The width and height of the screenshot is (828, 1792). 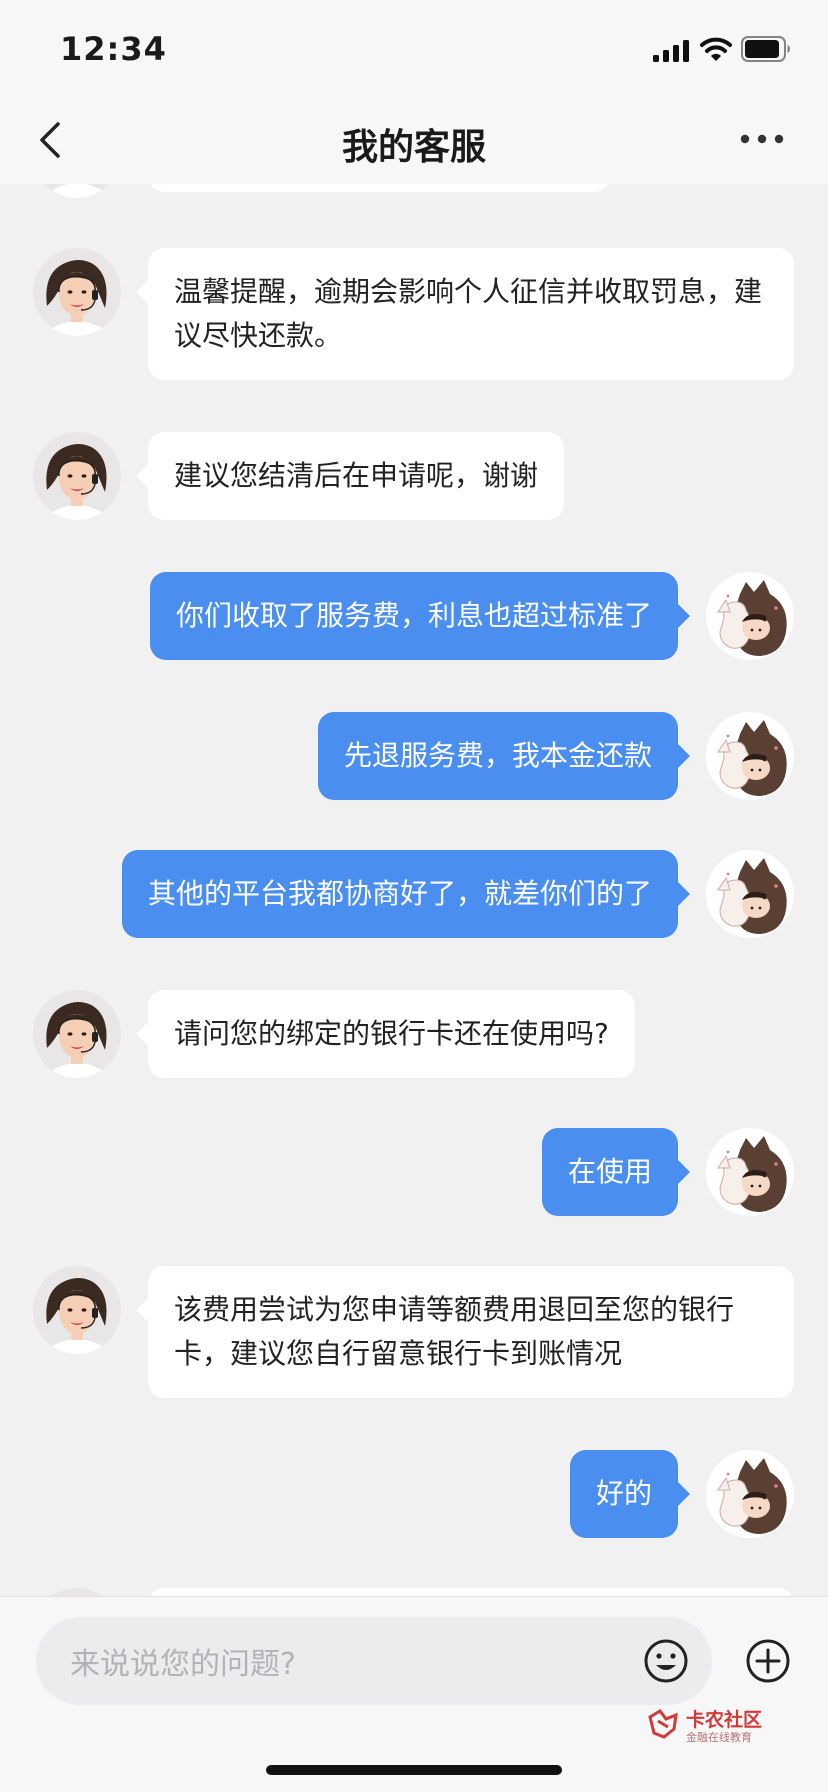 What do you see at coordinates (497, 755) in the screenshot?
I see `message-text: 先退服务费，我本金还款` at bounding box center [497, 755].